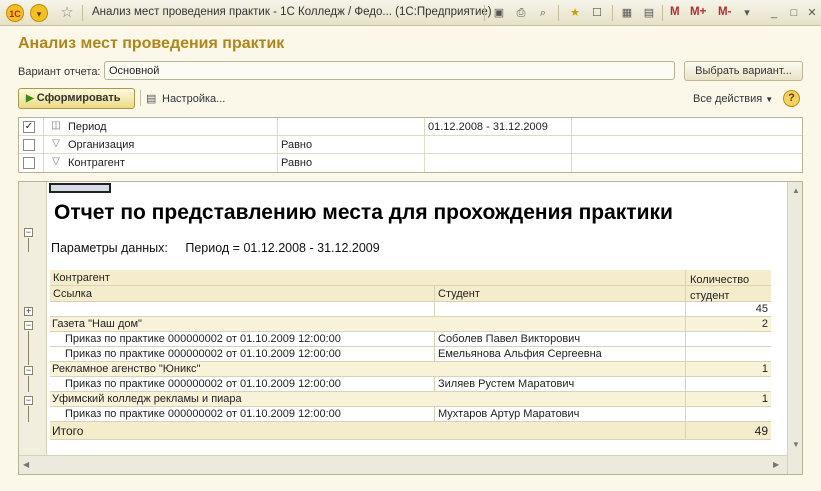 The height and width of the screenshot is (491, 821). Describe the element at coordinates (101, 145) in the screenshot. I see `setting-label: Организация` at that location.